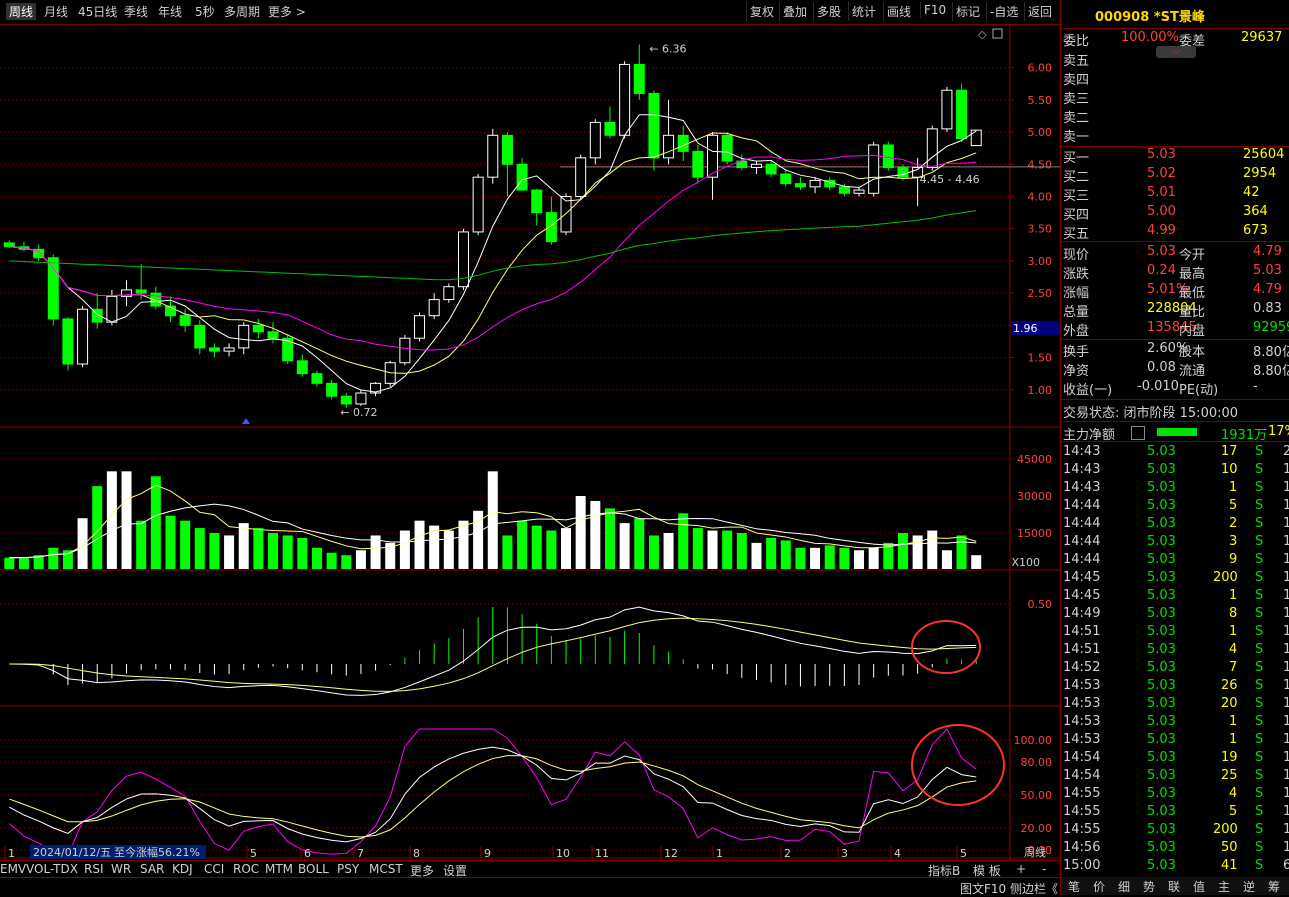 The image size is (1289, 897). Describe the element at coordinates (1034, 888) in the screenshot. I see `sidebar-toggle-button: 侧边栏《` at that location.